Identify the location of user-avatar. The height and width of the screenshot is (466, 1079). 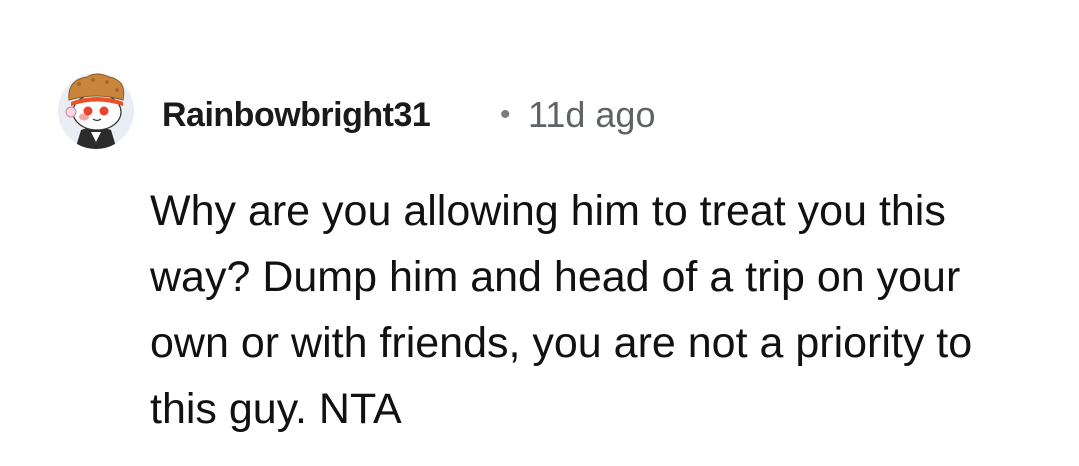
(96, 111).